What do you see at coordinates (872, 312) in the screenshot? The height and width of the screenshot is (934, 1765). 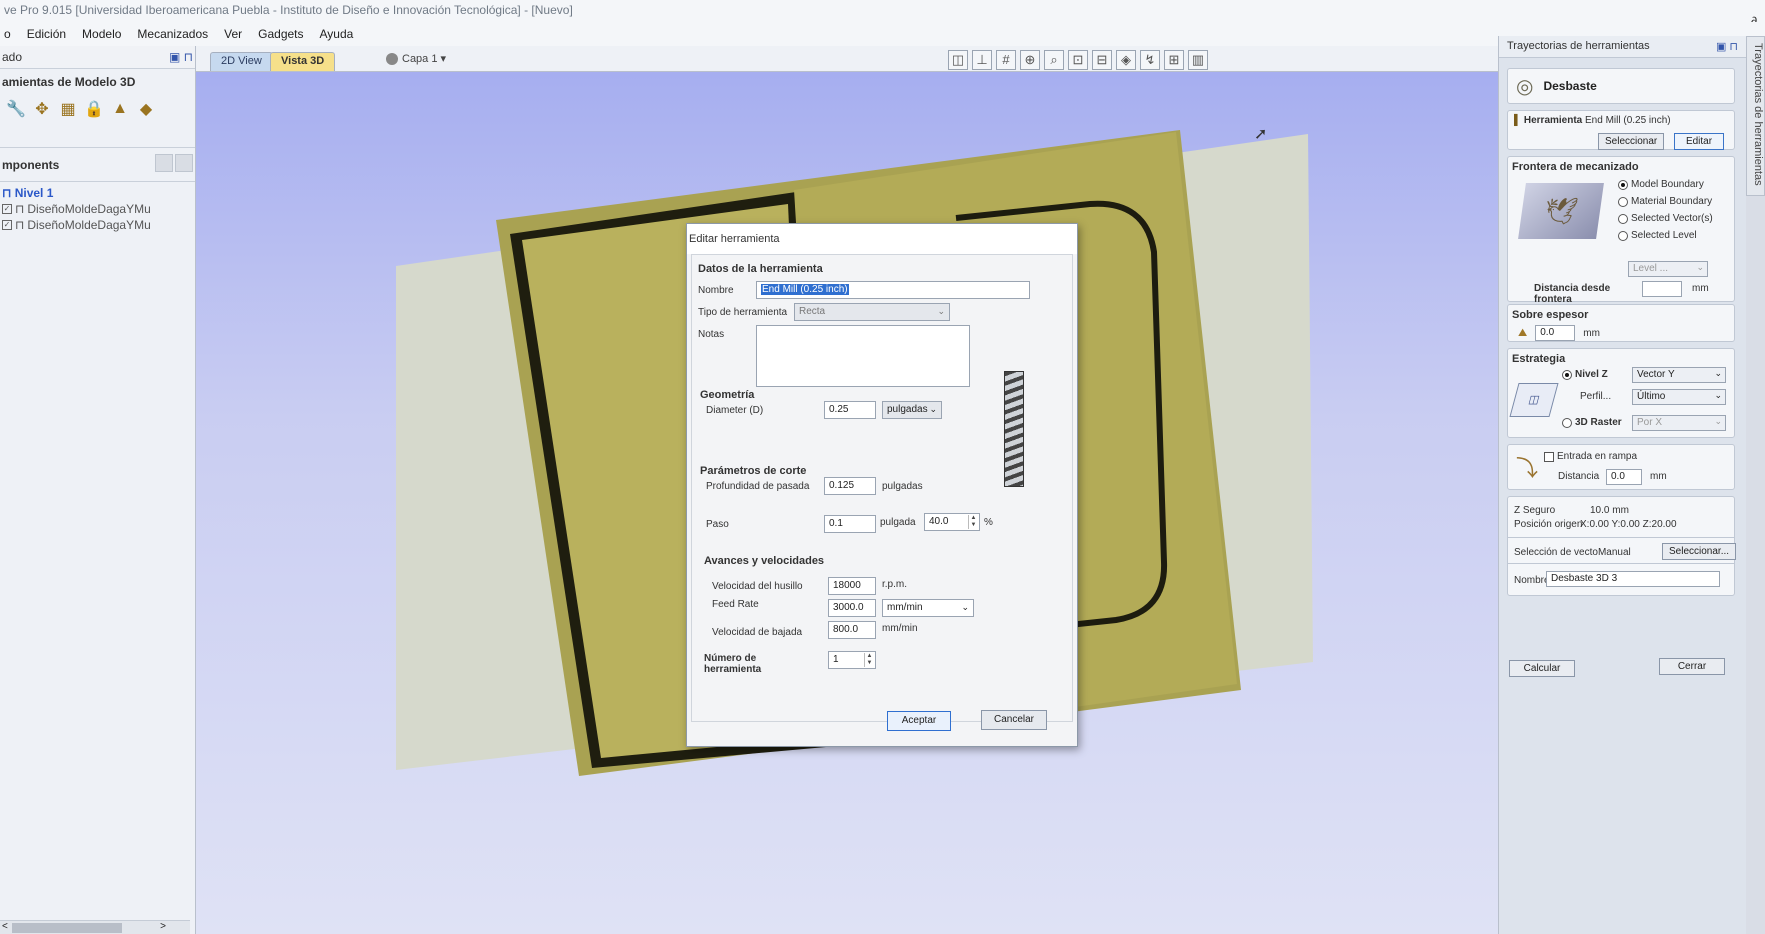 I see `tool-type-select: Recta ⌄` at bounding box center [872, 312].